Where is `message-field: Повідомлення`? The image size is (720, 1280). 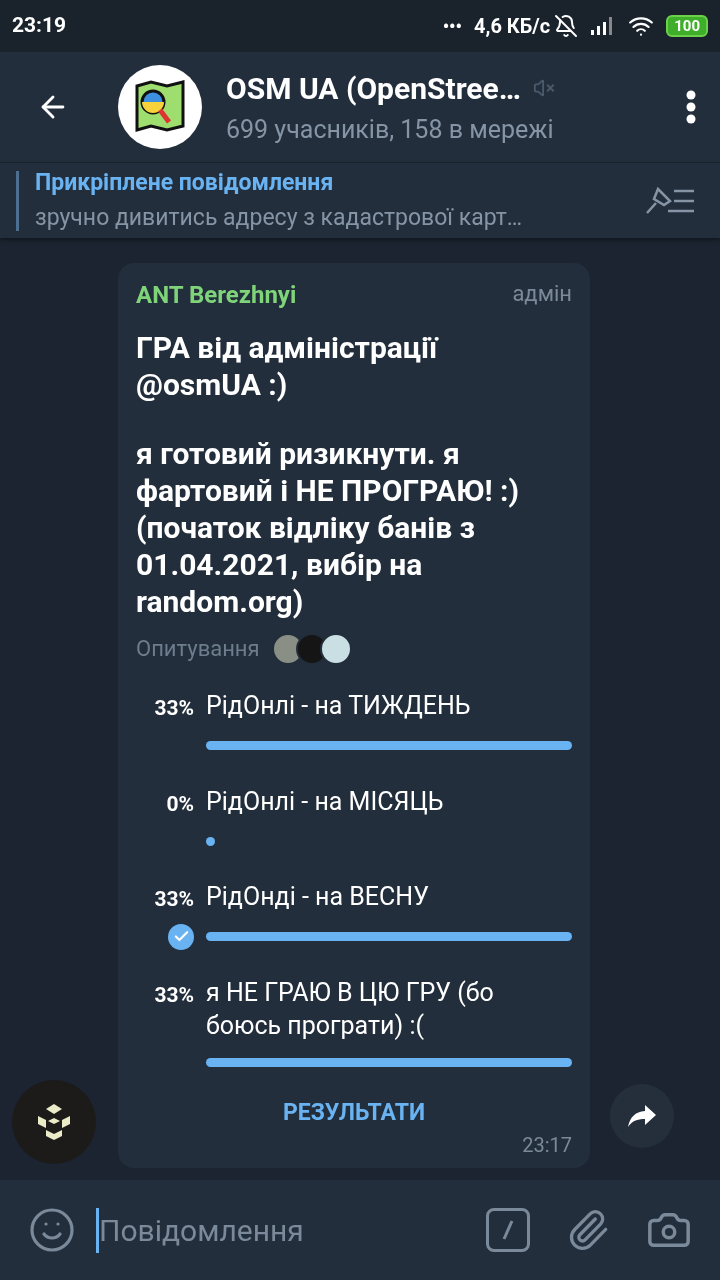
message-field: Повідомлення is located at coordinates (281, 1230).